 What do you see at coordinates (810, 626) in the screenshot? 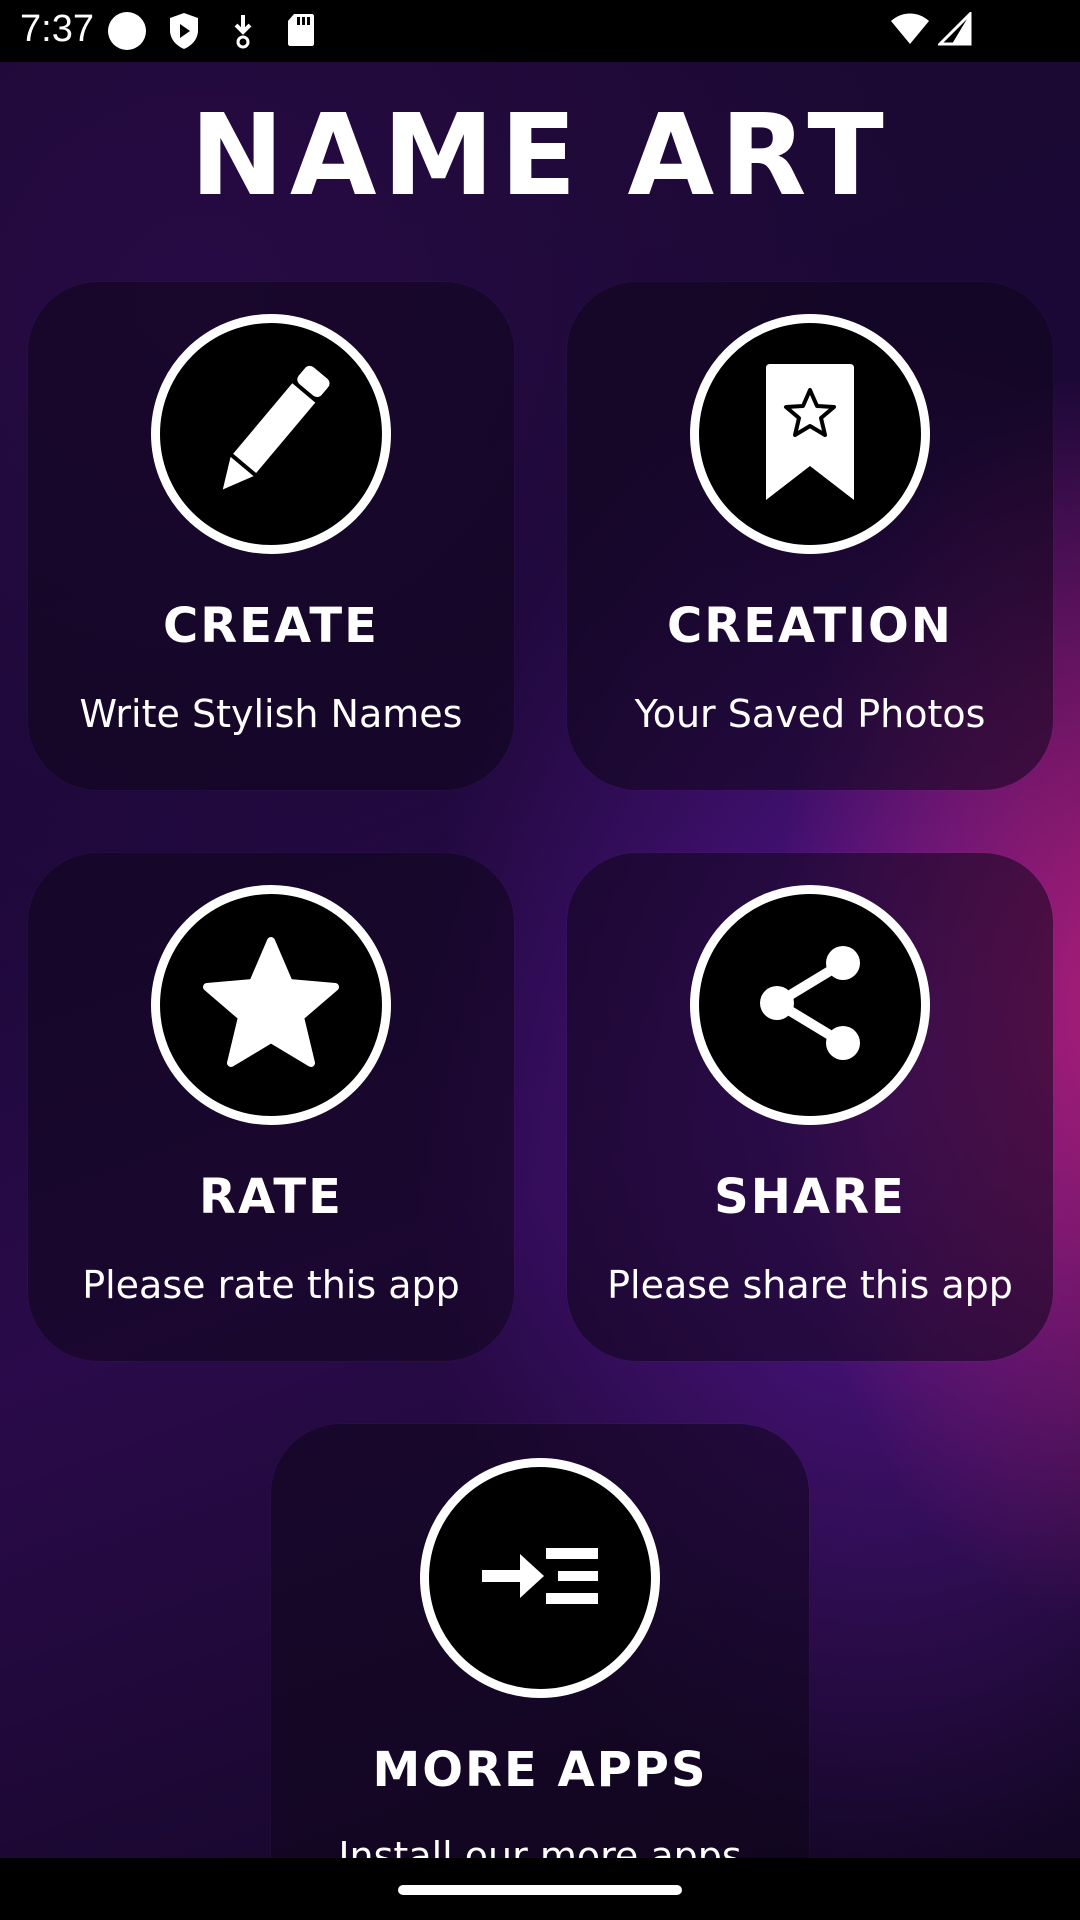
I see `creation-title: CREATION` at bounding box center [810, 626].